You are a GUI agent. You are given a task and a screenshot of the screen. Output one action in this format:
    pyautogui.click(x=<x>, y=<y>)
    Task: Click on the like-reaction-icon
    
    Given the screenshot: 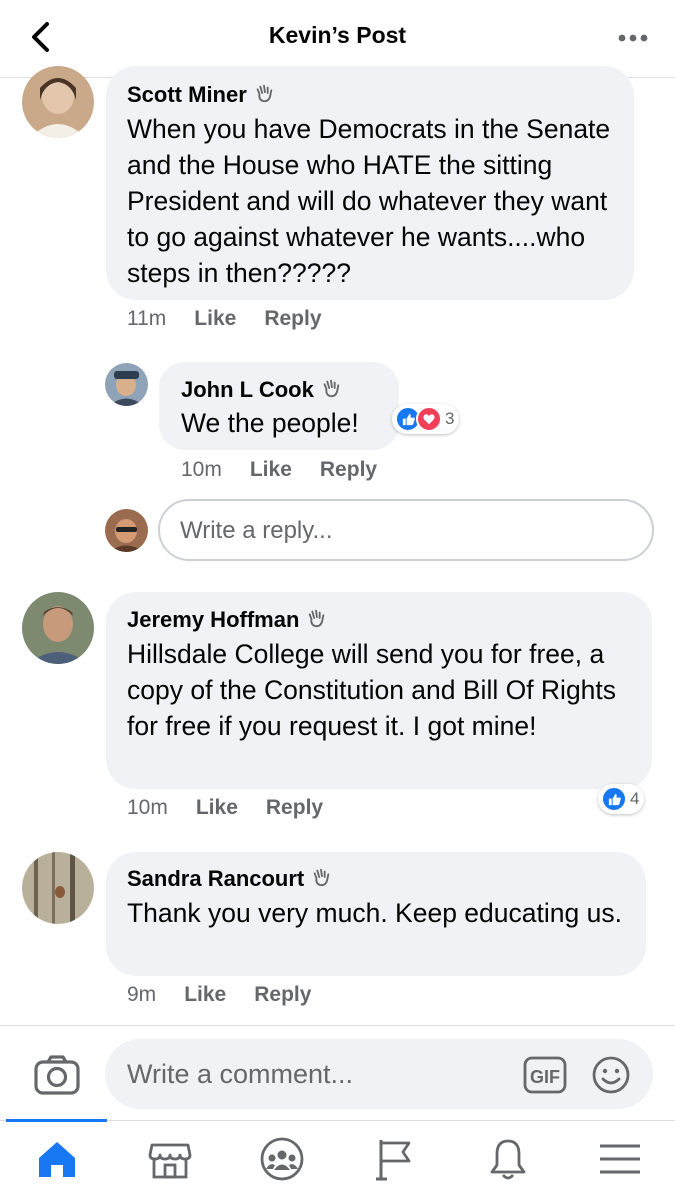 What is the action you would take?
    pyautogui.click(x=614, y=799)
    